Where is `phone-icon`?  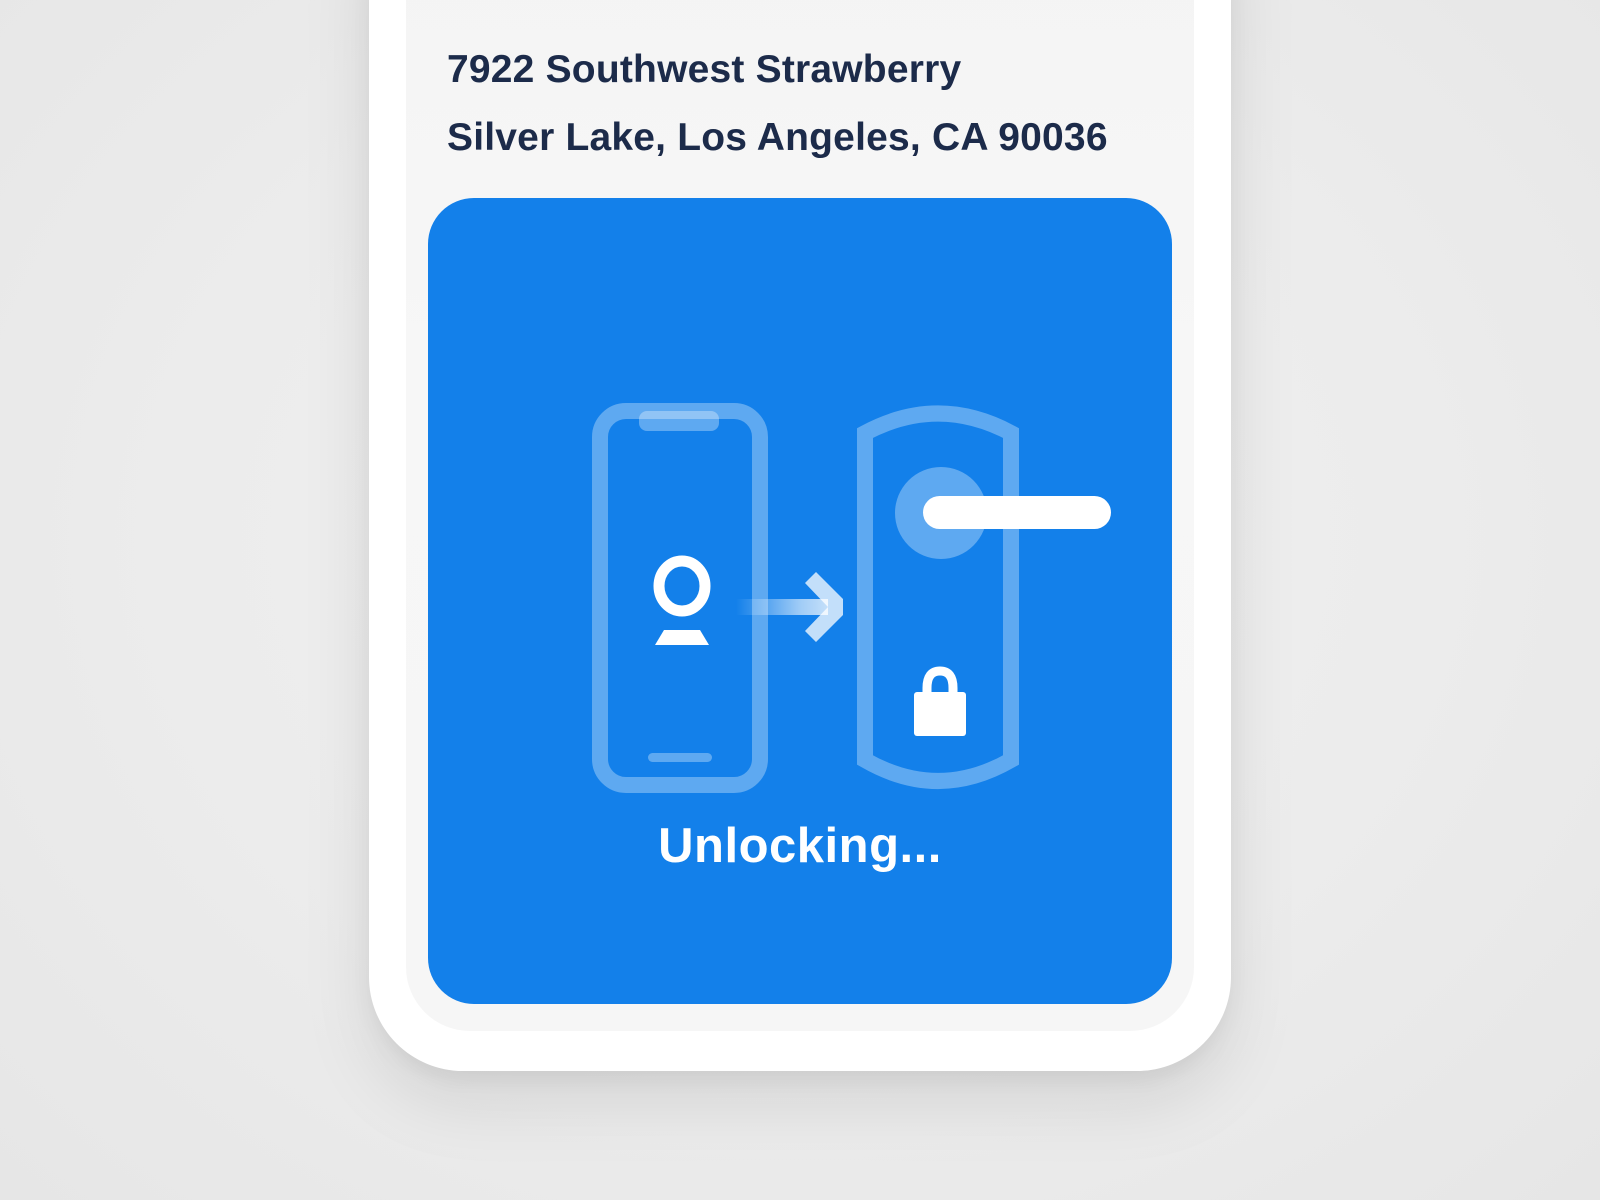 phone-icon is located at coordinates (680, 598).